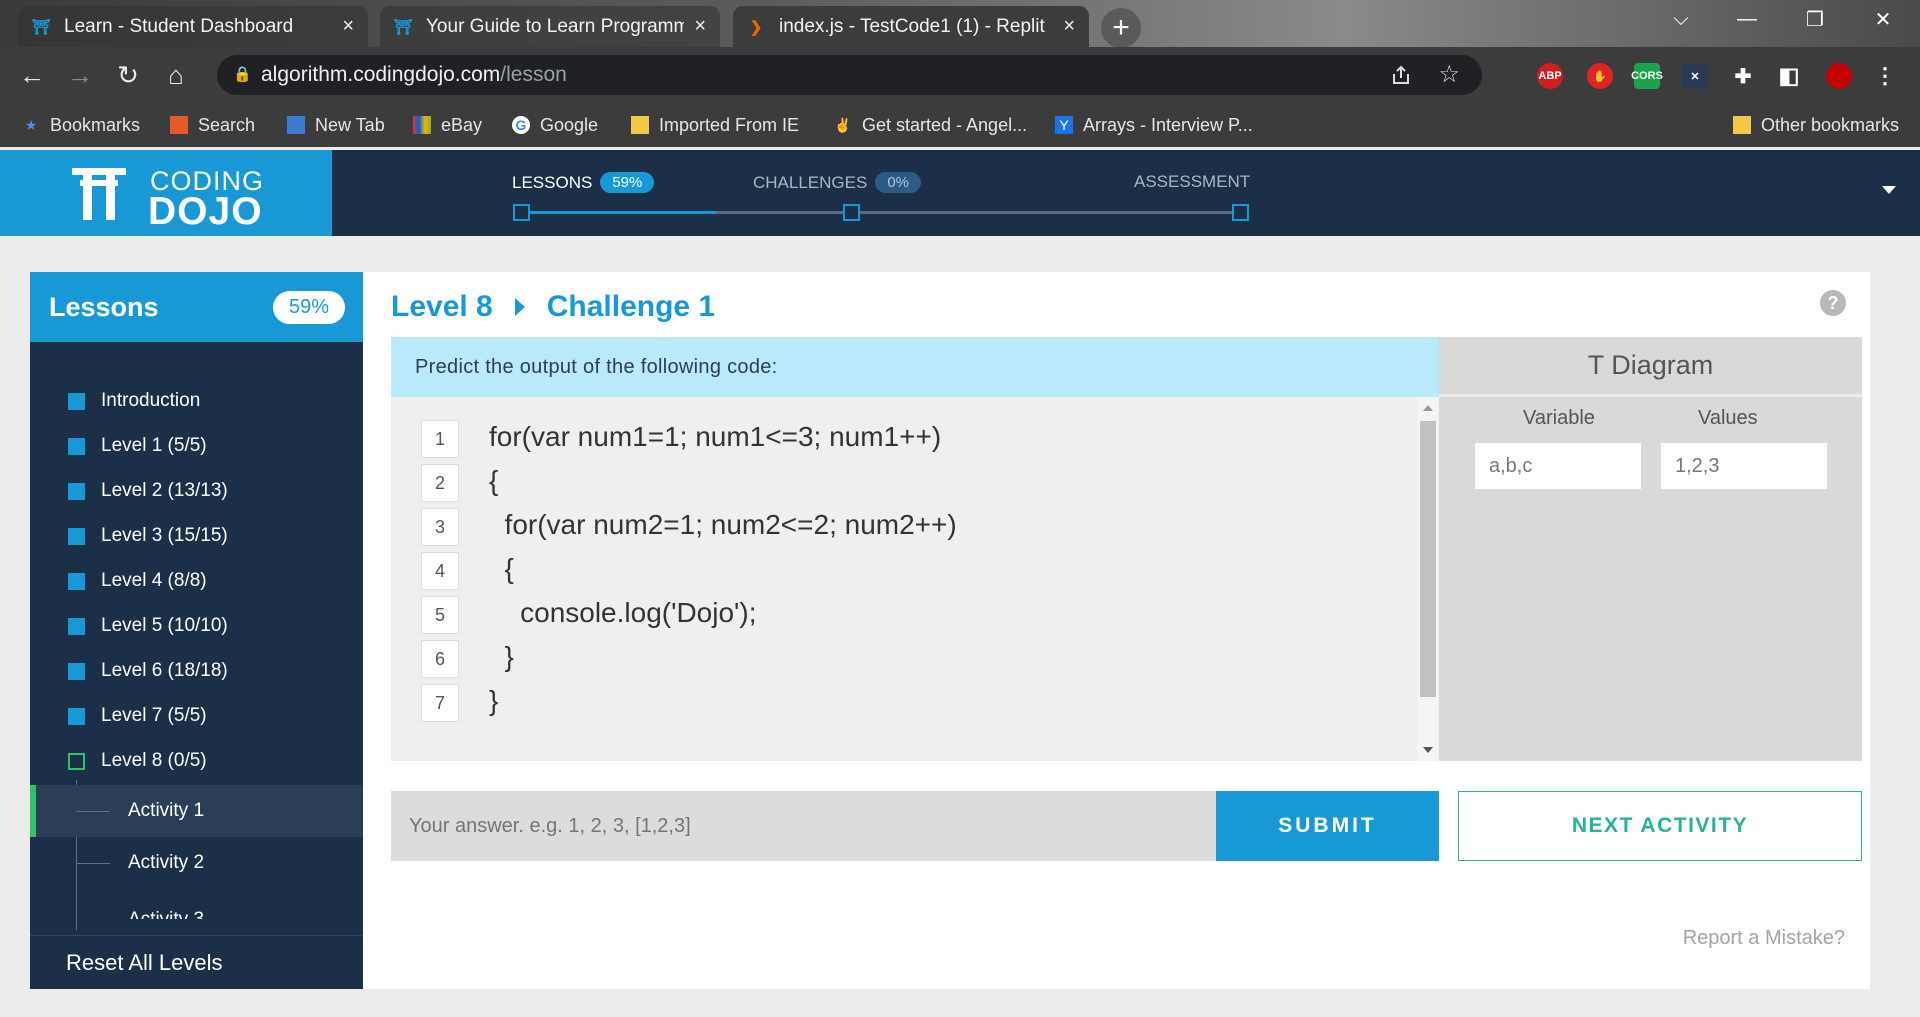 The height and width of the screenshot is (1017, 1920). I want to click on bookmark-item: ★ Bookmarks, so click(81, 125).